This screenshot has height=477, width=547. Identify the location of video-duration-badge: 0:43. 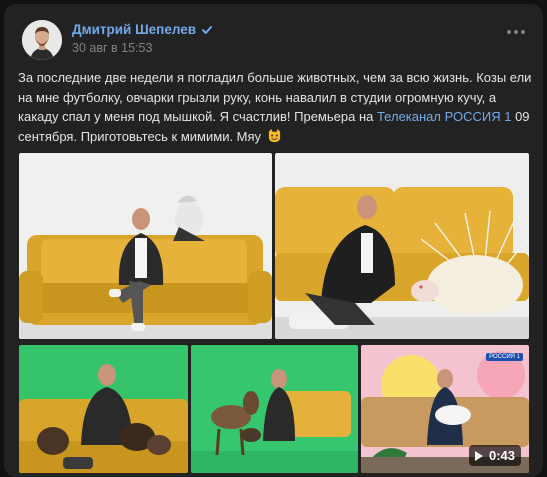
(494, 455).